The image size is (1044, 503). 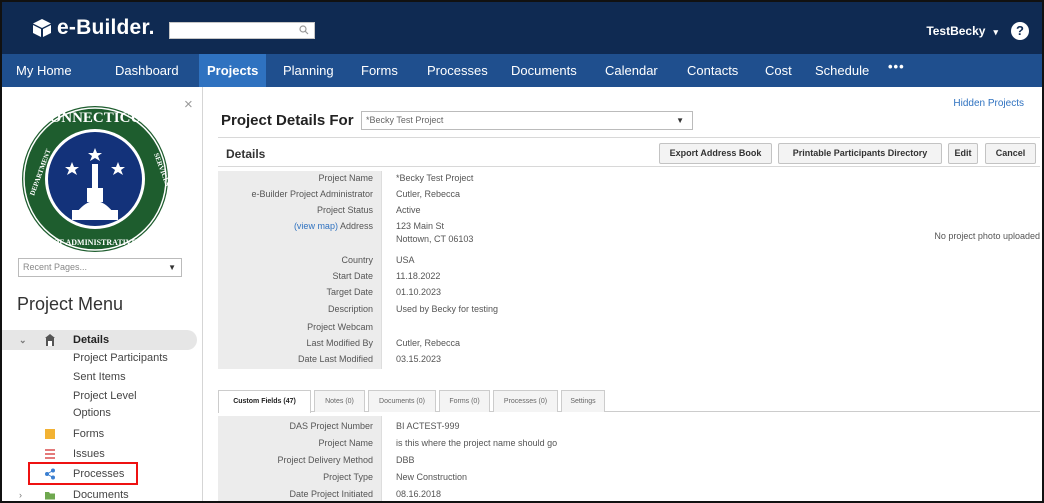 What do you see at coordinates (120, 358) in the screenshot?
I see `submenu-project-participants: Project Participants` at bounding box center [120, 358].